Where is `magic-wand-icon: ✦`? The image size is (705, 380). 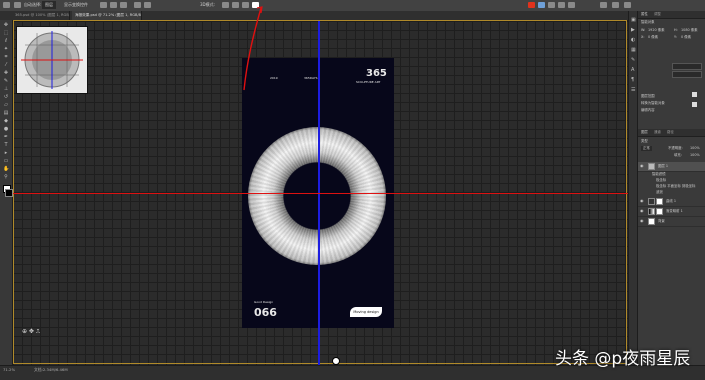
magic-wand-icon: ✦ is located at coordinates (6, 49).